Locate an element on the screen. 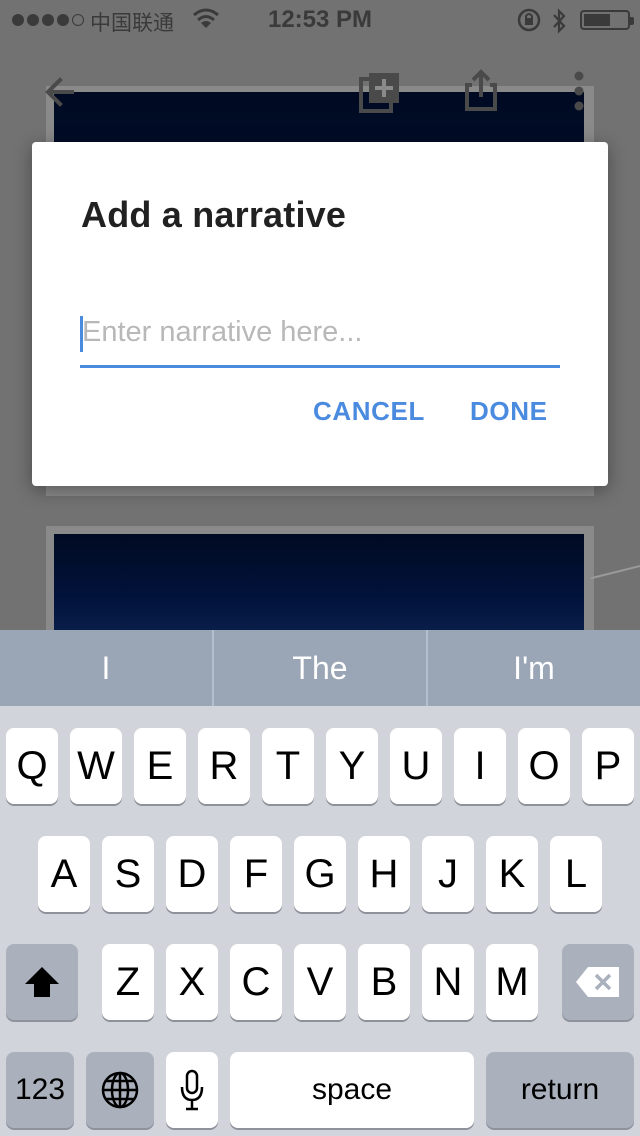 The image size is (640, 1136). microphone-icon is located at coordinates (192, 1090).